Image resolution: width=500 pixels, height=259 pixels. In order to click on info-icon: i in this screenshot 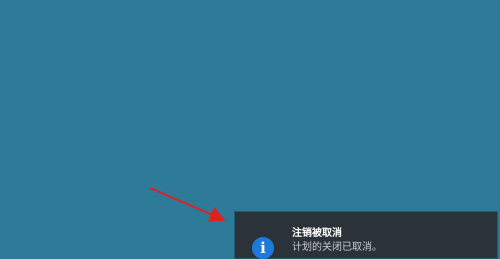, I will do `click(263, 248)`.